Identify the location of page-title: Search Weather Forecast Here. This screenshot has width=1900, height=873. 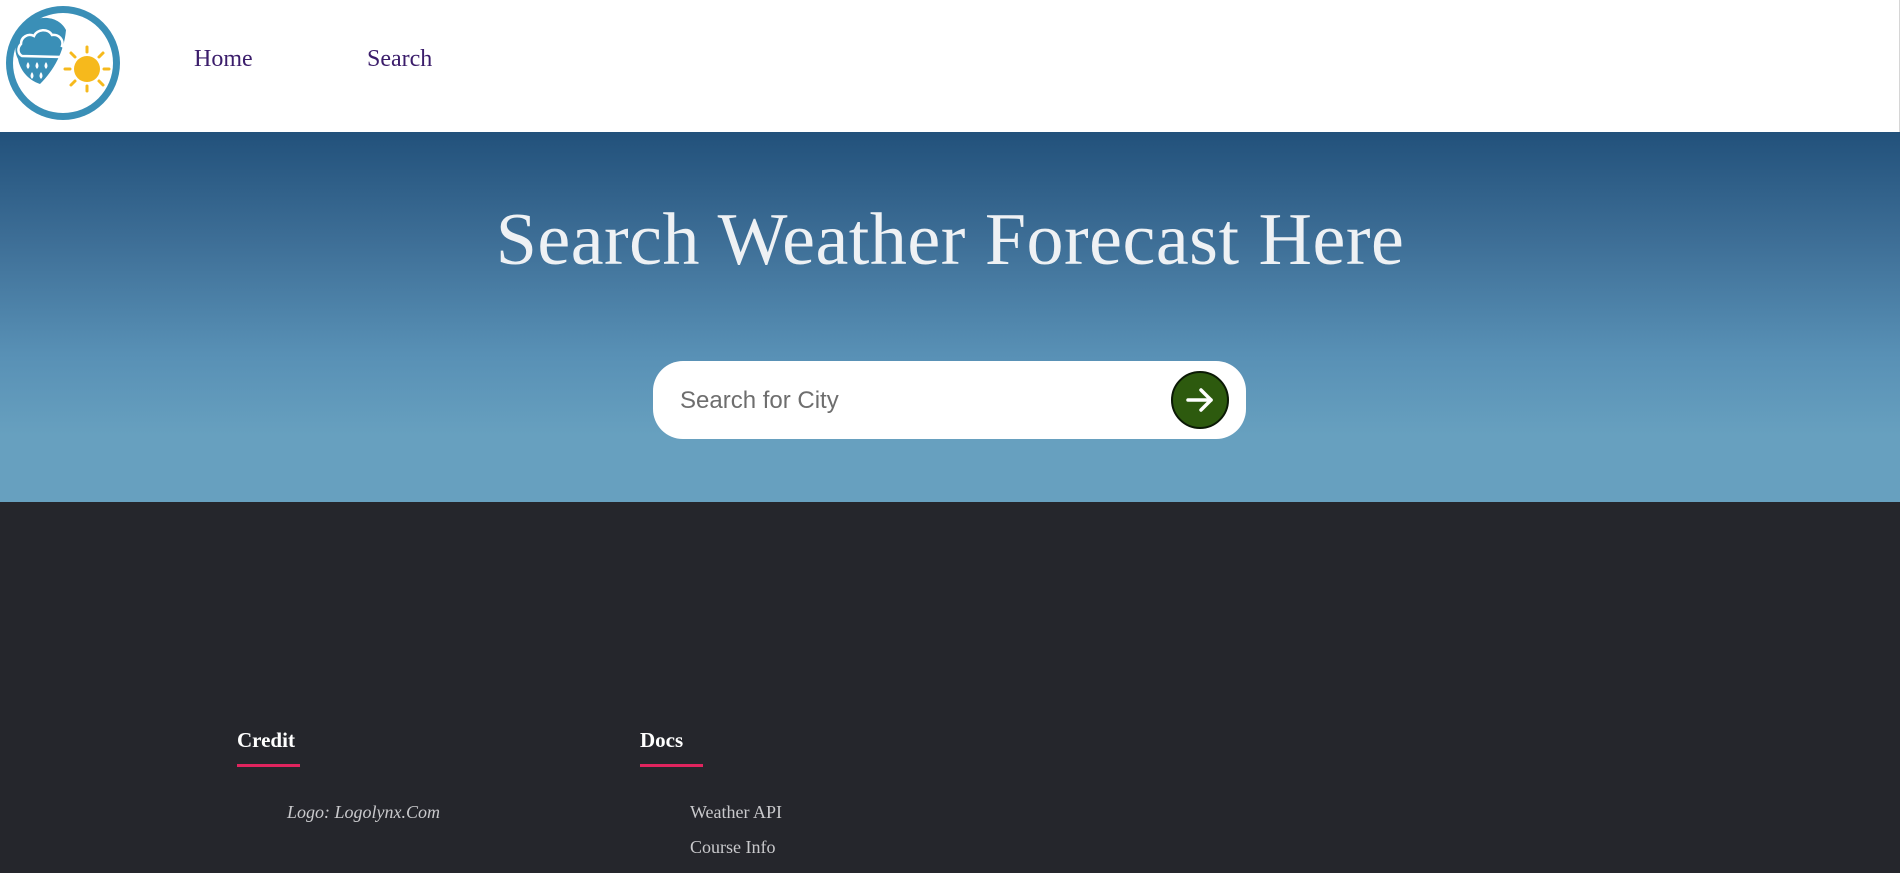
(950, 240).